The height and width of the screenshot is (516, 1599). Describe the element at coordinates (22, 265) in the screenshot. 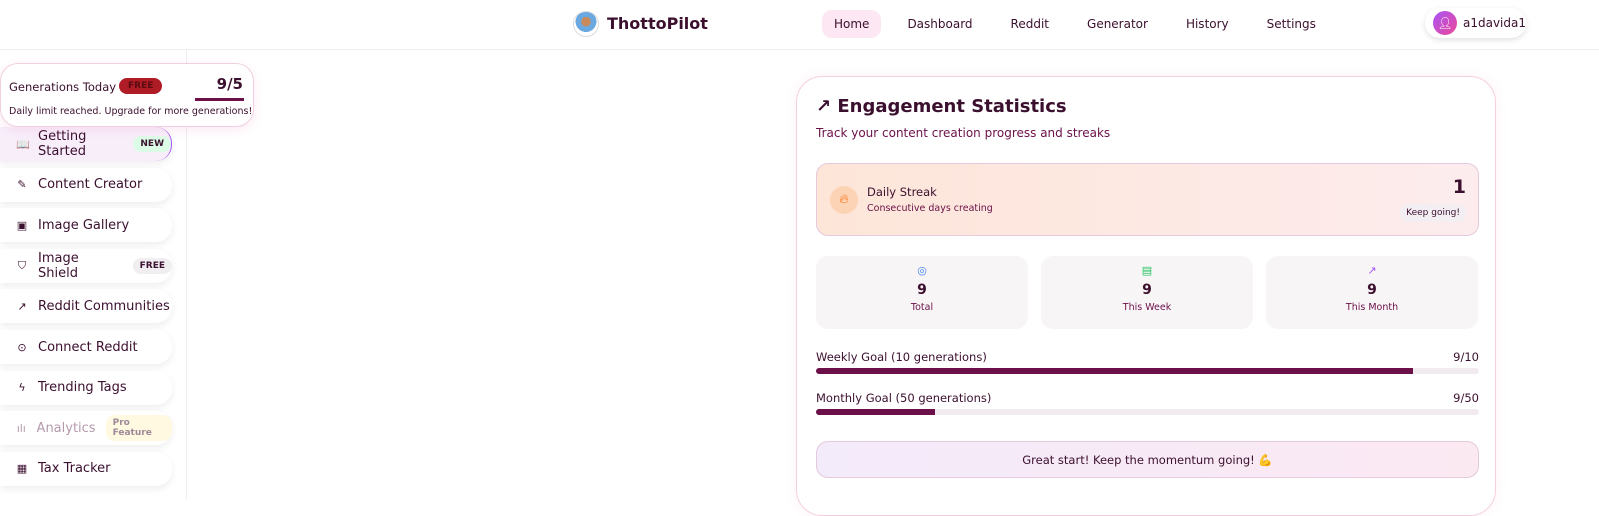

I see `shield-icon: ⛉` at that location.